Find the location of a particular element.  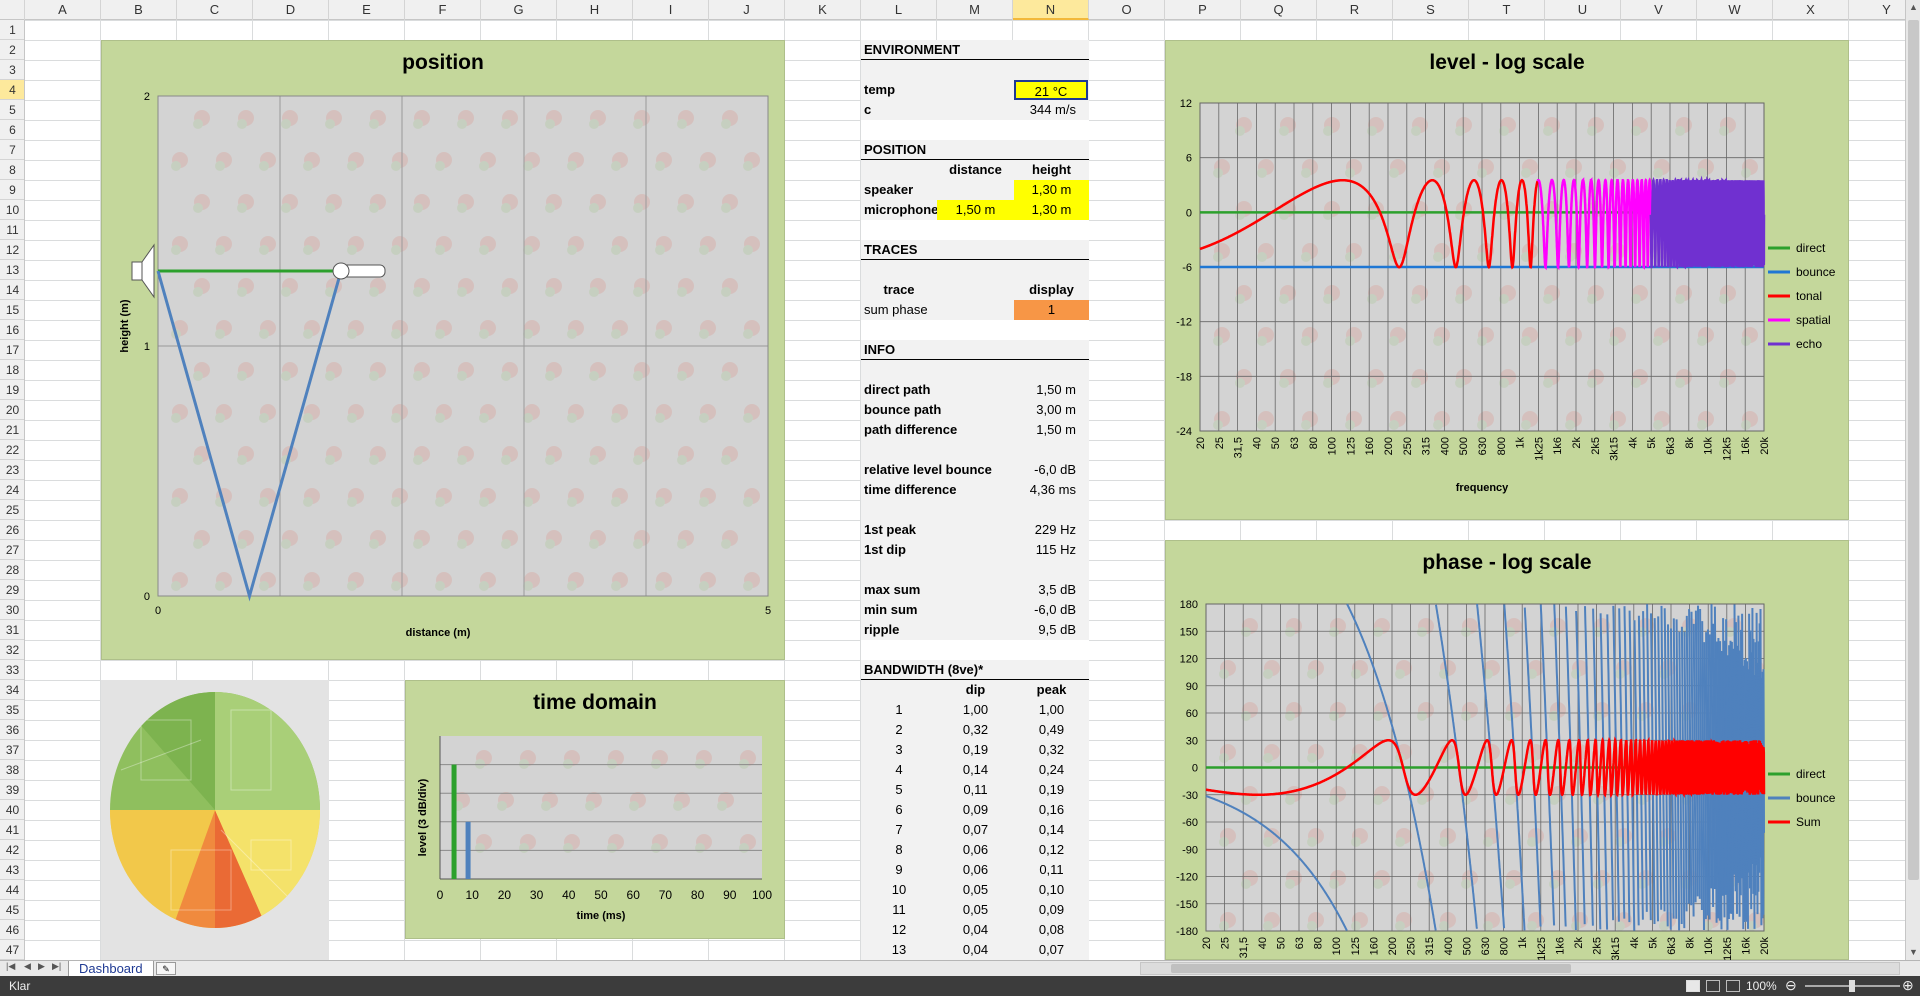

column-header: M is located at coordinates (975, 10).